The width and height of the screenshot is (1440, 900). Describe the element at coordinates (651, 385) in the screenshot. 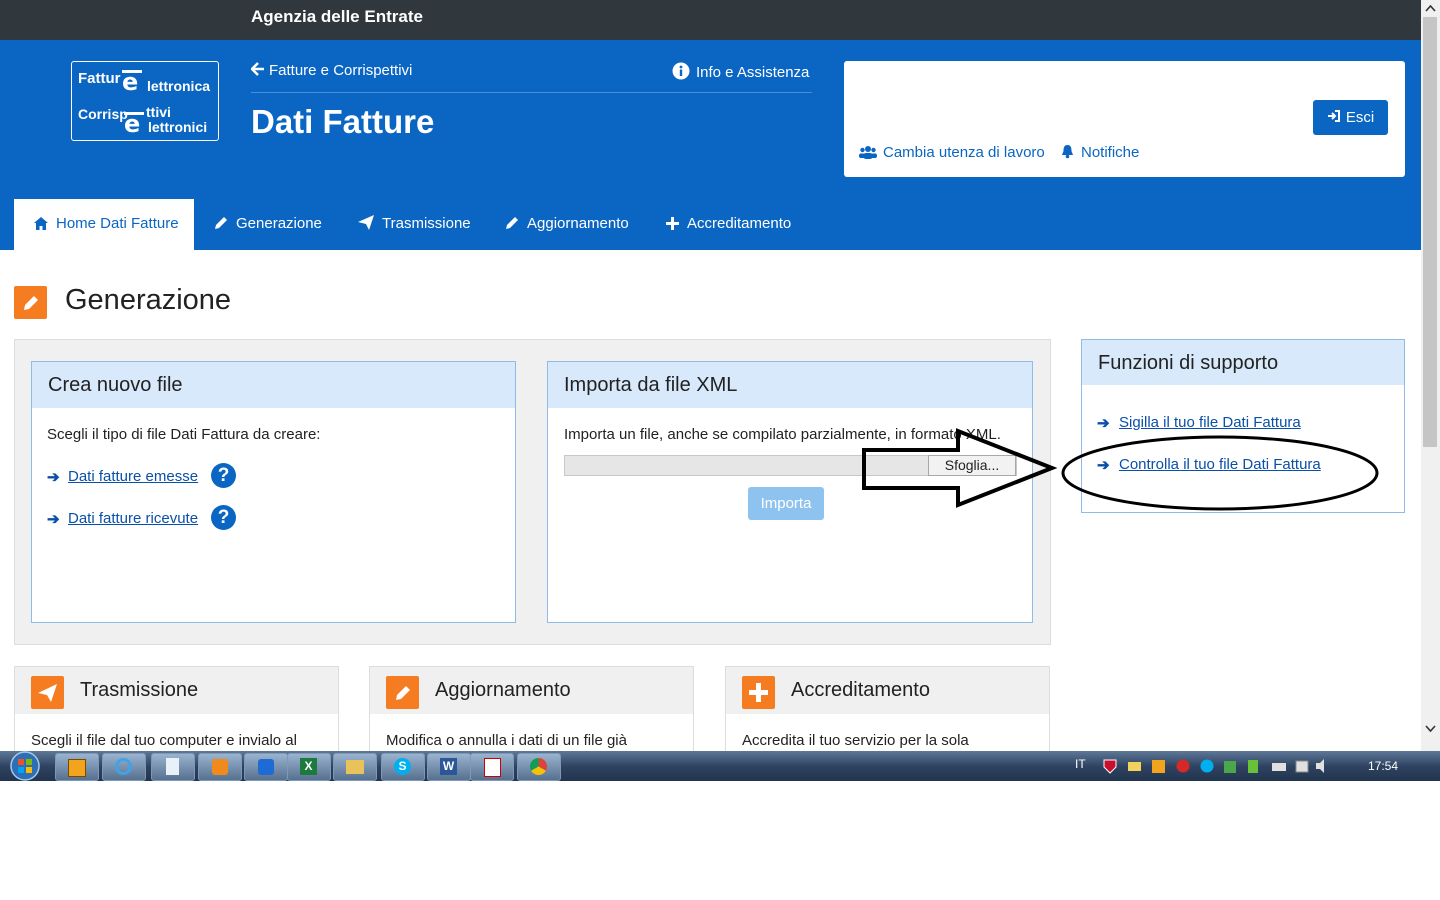

I see `card-title: Importa da file XML` at that location.